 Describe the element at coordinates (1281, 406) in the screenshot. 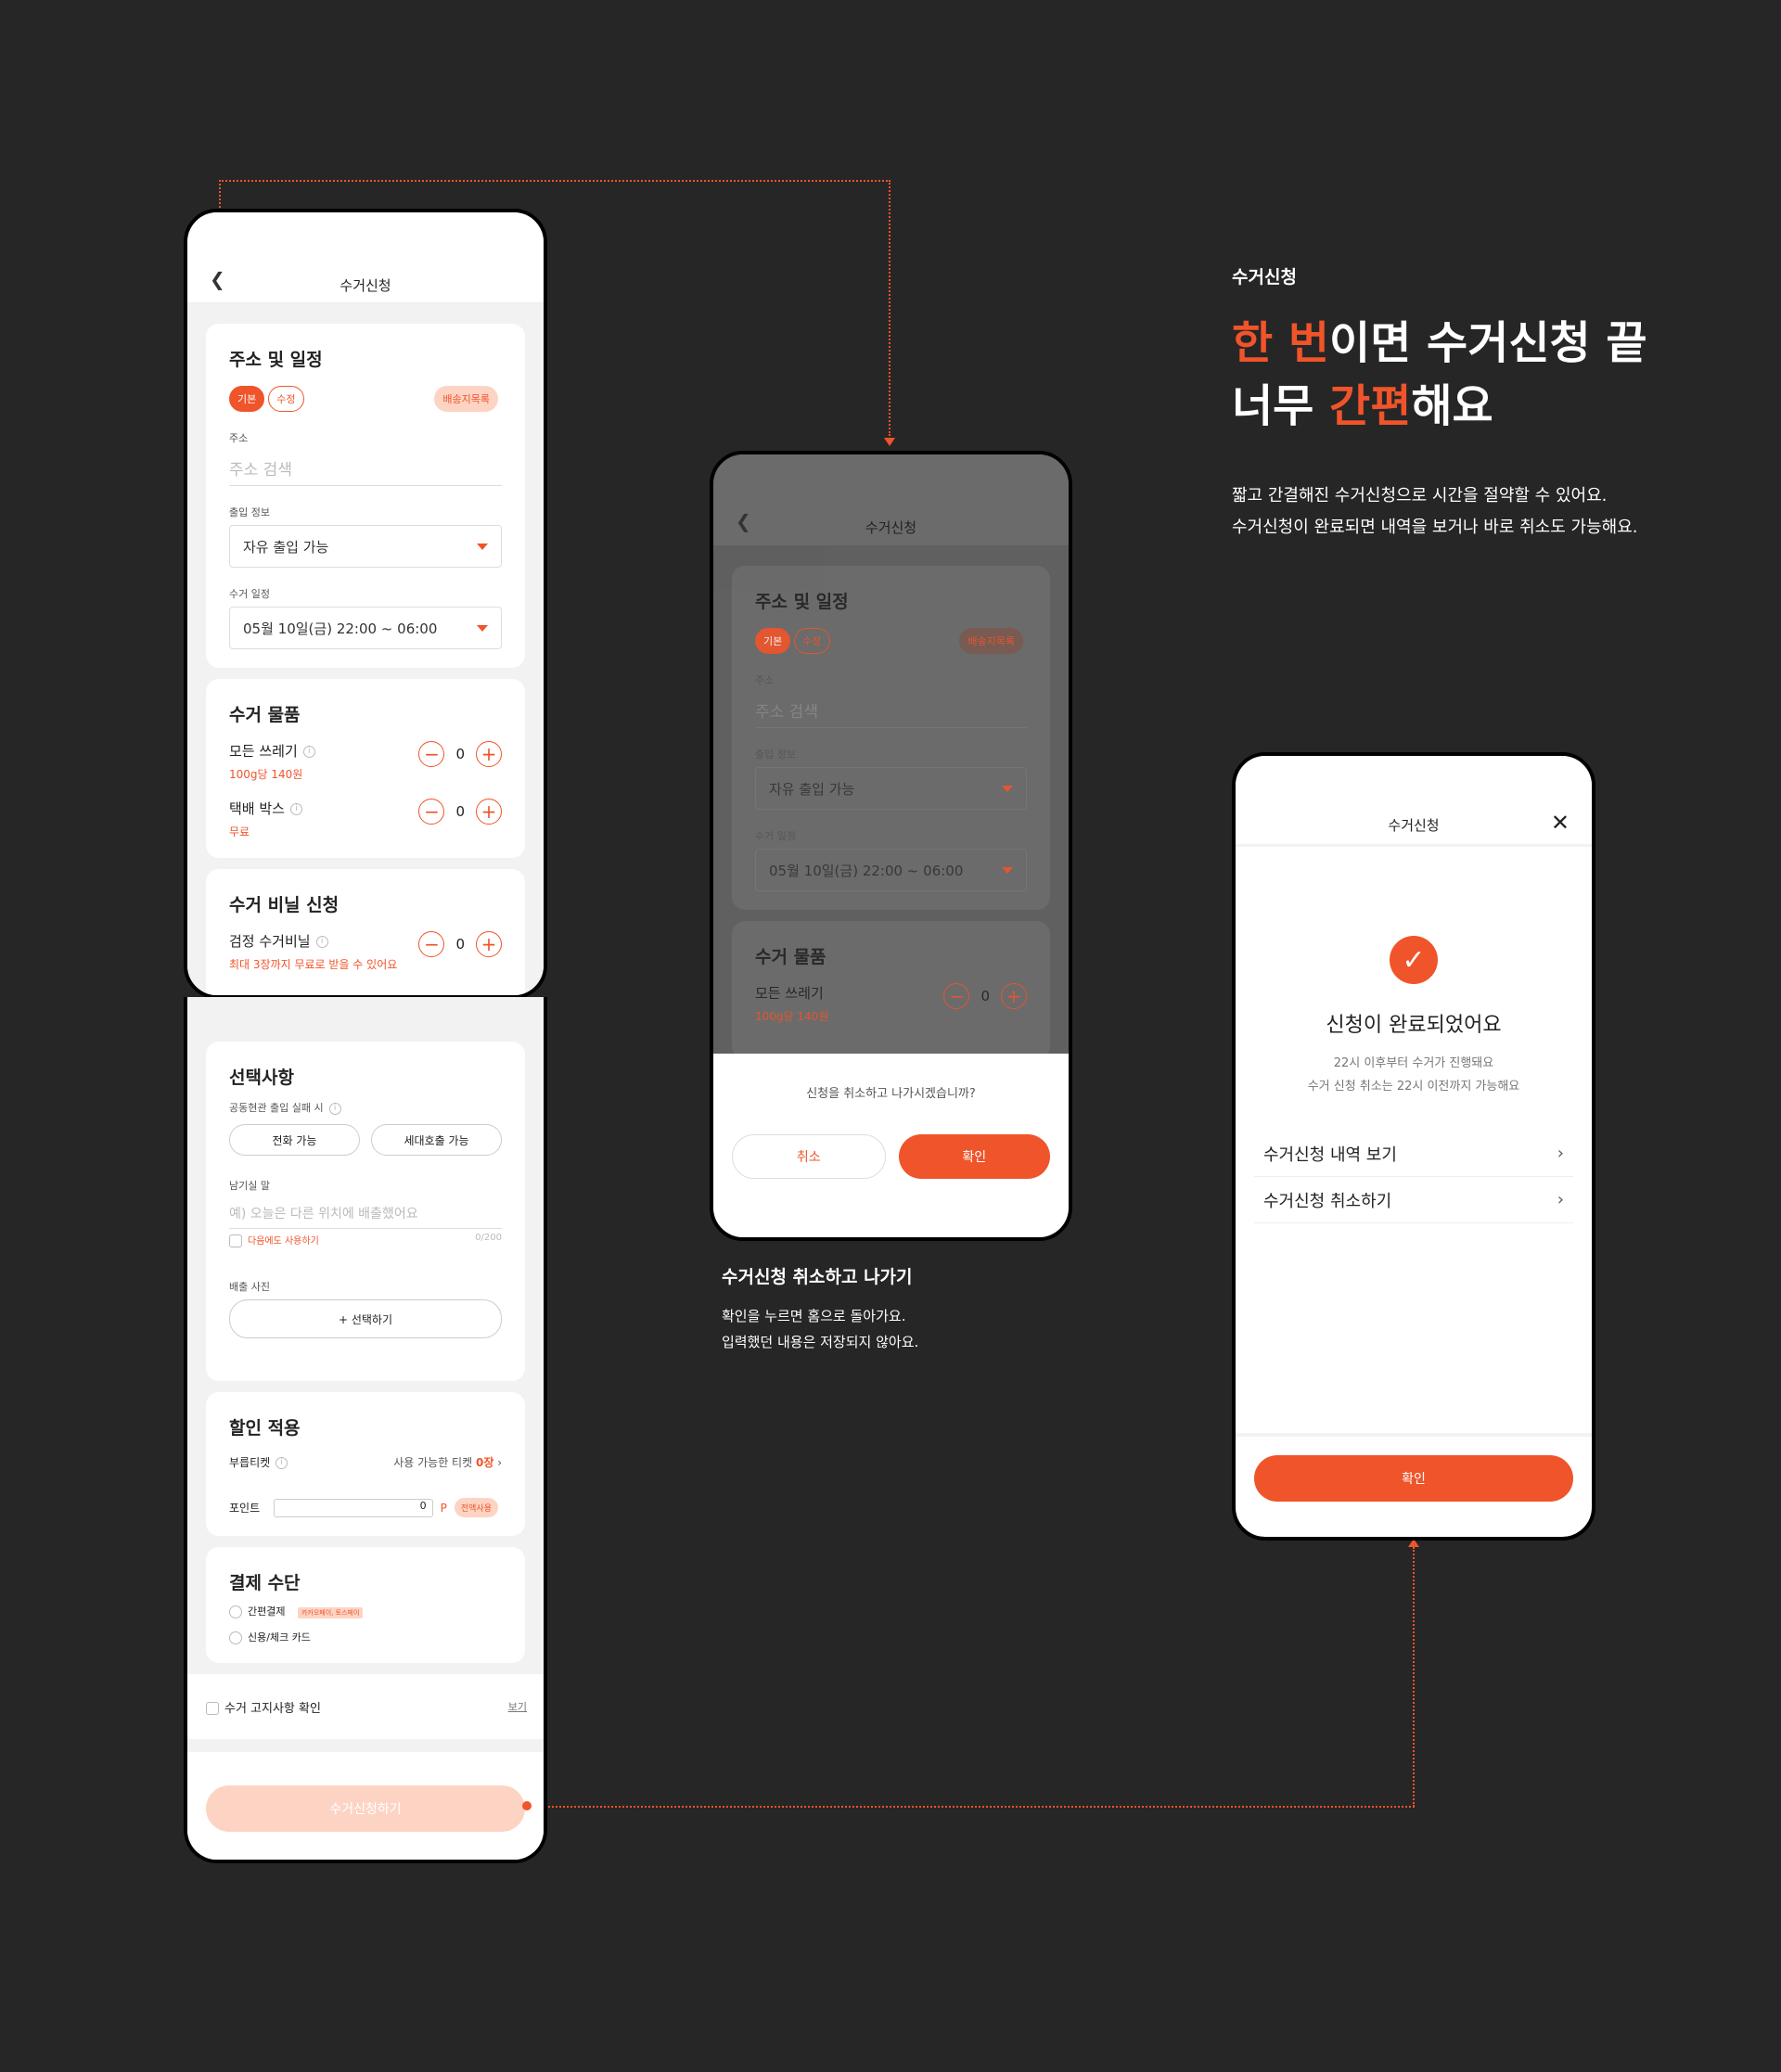

I see `headline-start2: 너무` at that location.